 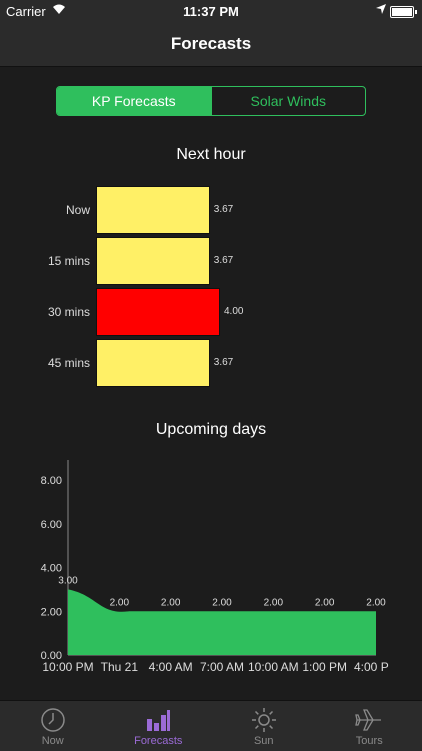 I want to click on tab-label: Forecasts, so click(x=159, y=741).